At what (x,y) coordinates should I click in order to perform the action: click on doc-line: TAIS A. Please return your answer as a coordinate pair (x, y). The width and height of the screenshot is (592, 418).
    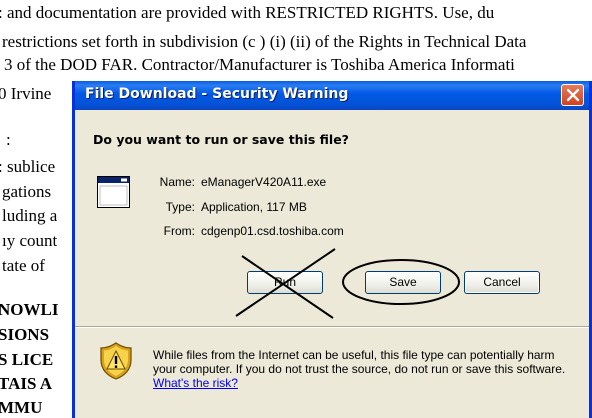
    Looking at the image, I should click on (26, 383).